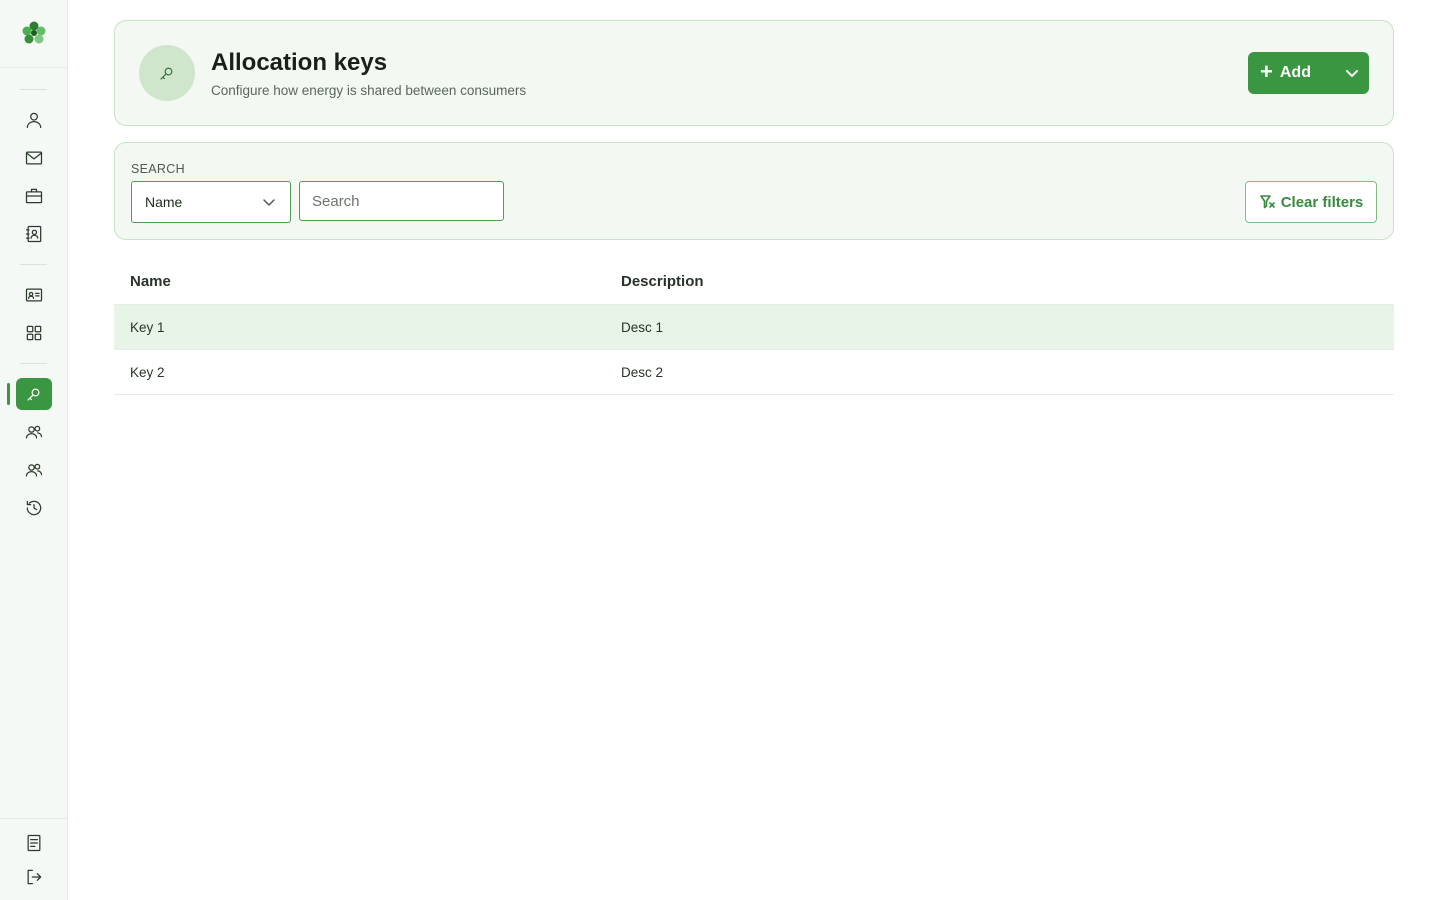  Describe the element at coordinates (754, 372) in the screenshot. I see `table-row: Key 2 Desc 2` at that location.